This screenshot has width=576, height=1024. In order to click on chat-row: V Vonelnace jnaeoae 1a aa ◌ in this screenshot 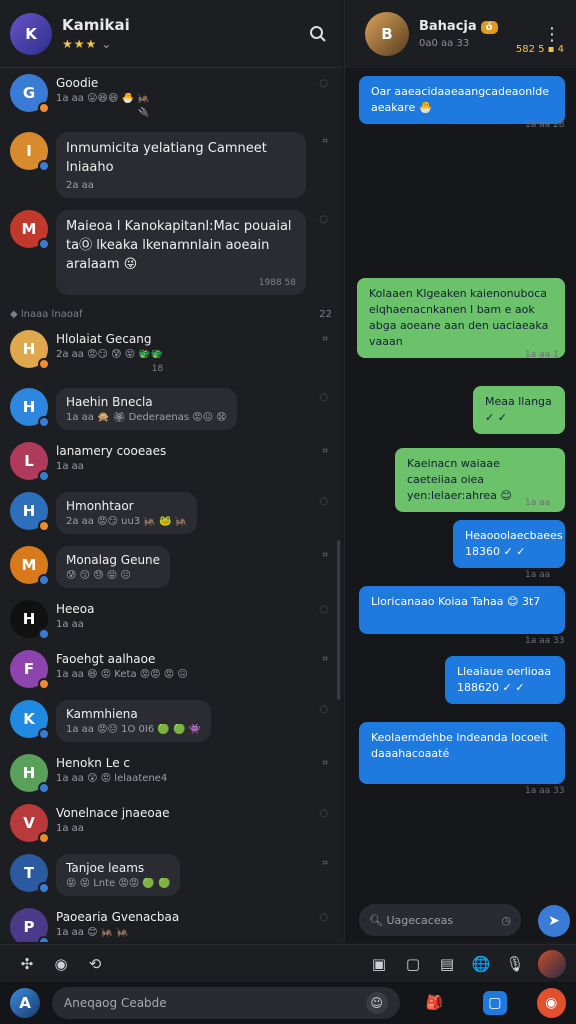, I will do `click(171, 823)`.